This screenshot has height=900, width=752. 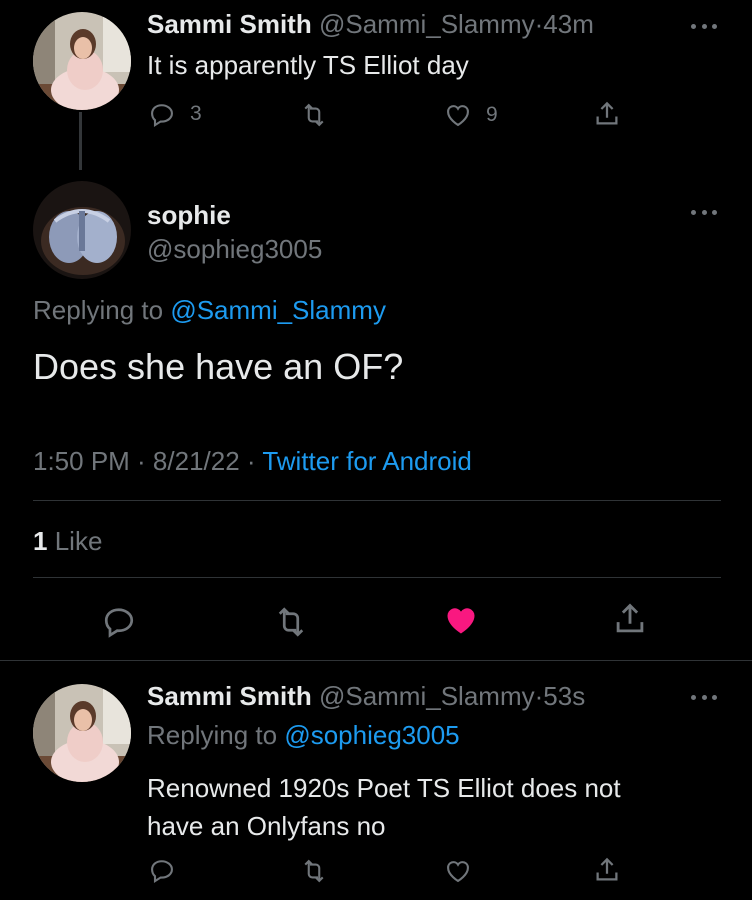 I want to click on like-stats: 1 Like, so click(x=67, y=541).